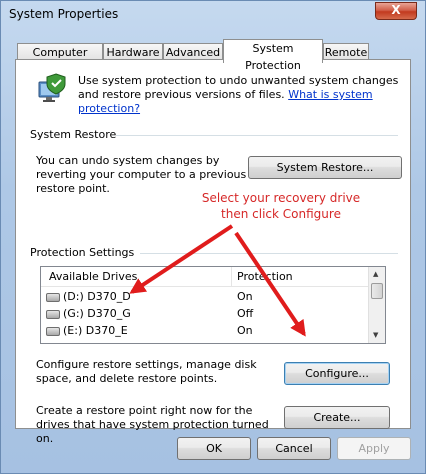 This screenshot has height=474, width=426. What do you see at coordinates (273, 55) in the screenshot?
I see `tab-system-protection: System Protection` at bounding box center [273, 55].